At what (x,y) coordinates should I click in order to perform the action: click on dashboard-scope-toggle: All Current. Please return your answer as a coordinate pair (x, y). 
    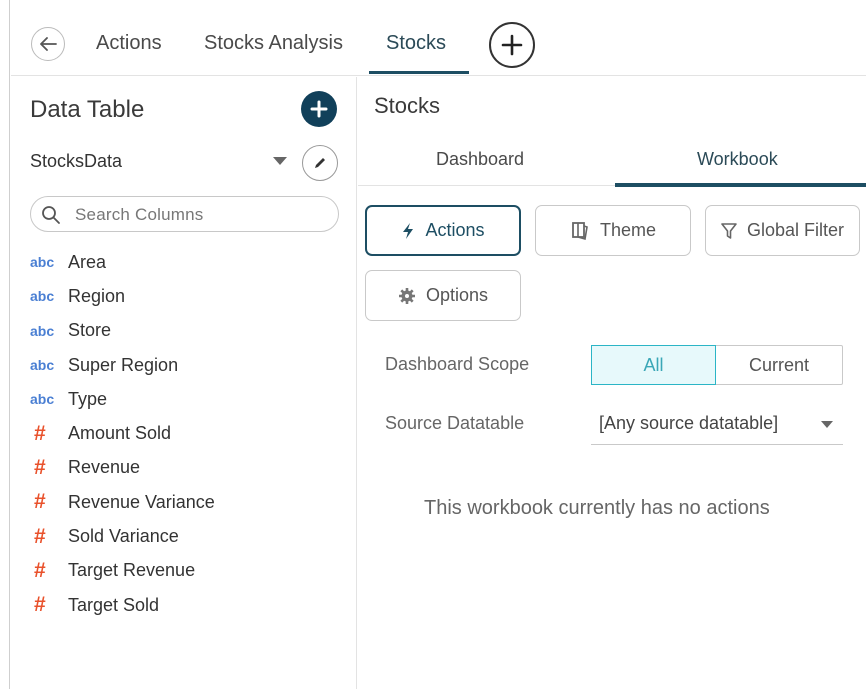
    Looking at the image, I should click on (717, 365).